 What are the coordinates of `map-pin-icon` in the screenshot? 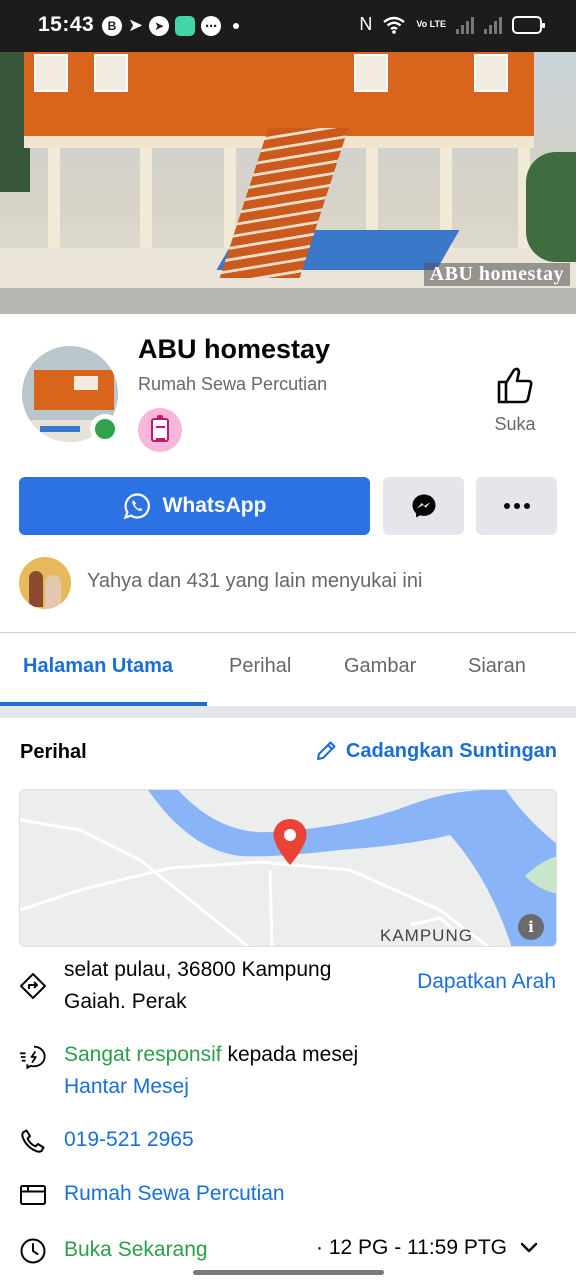 It's located at (290, 842).